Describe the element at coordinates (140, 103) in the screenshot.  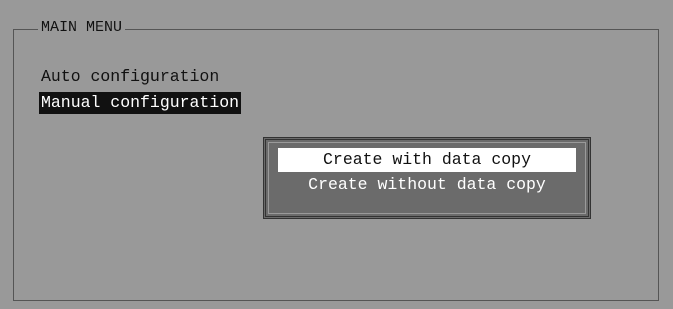
I see `menu-item-manual-configuration: Manual configuration` at that location.